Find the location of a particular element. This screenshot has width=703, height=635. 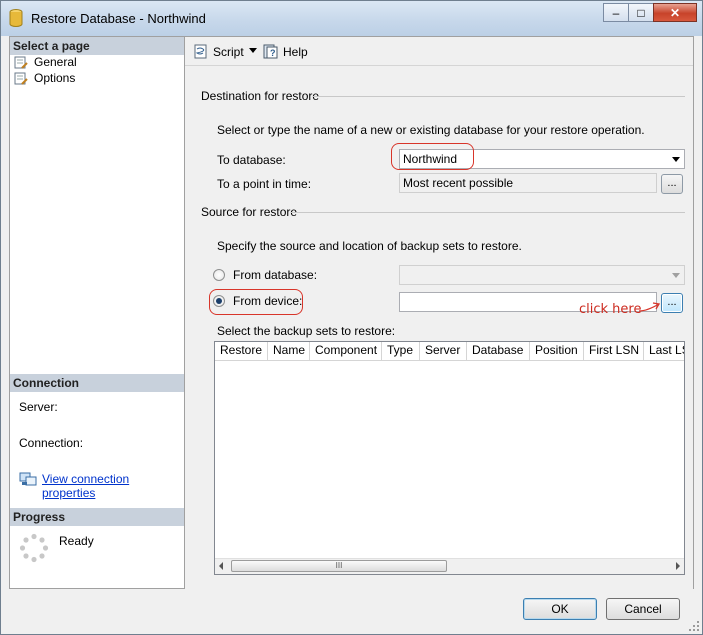

page-item-label: General is located at coordinates (55, 62).